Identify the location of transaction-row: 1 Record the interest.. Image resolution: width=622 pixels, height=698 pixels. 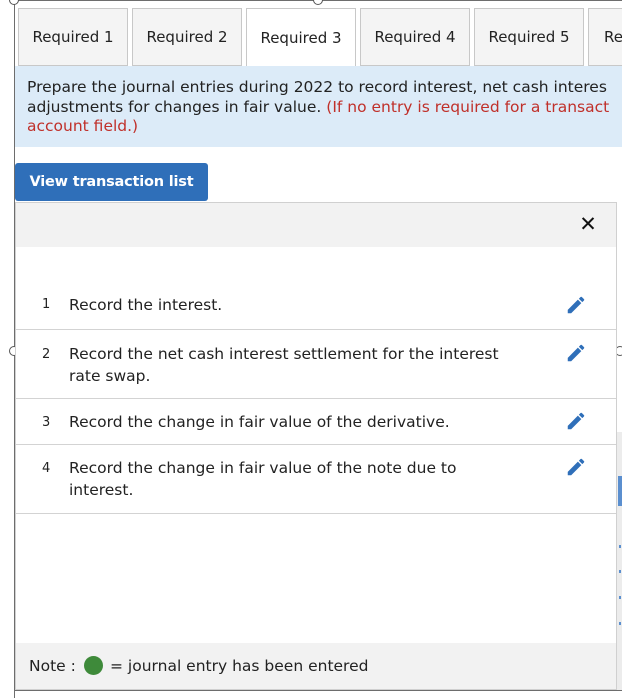
(316, 310).